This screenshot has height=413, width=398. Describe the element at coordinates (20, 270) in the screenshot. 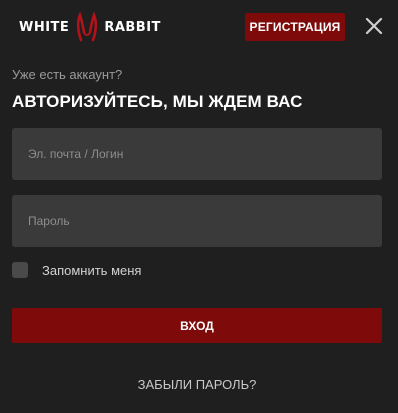

I see `remember-me-checkbox` at that location.